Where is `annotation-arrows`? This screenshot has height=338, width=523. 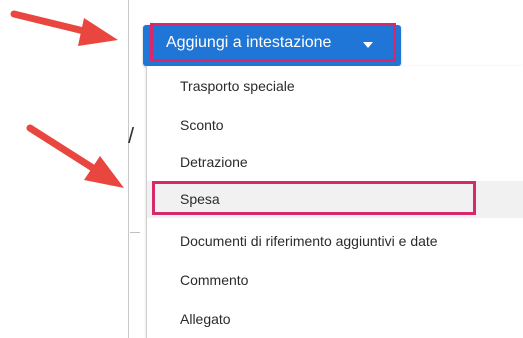 annotation-arrows is located at coordinates (67, 99).